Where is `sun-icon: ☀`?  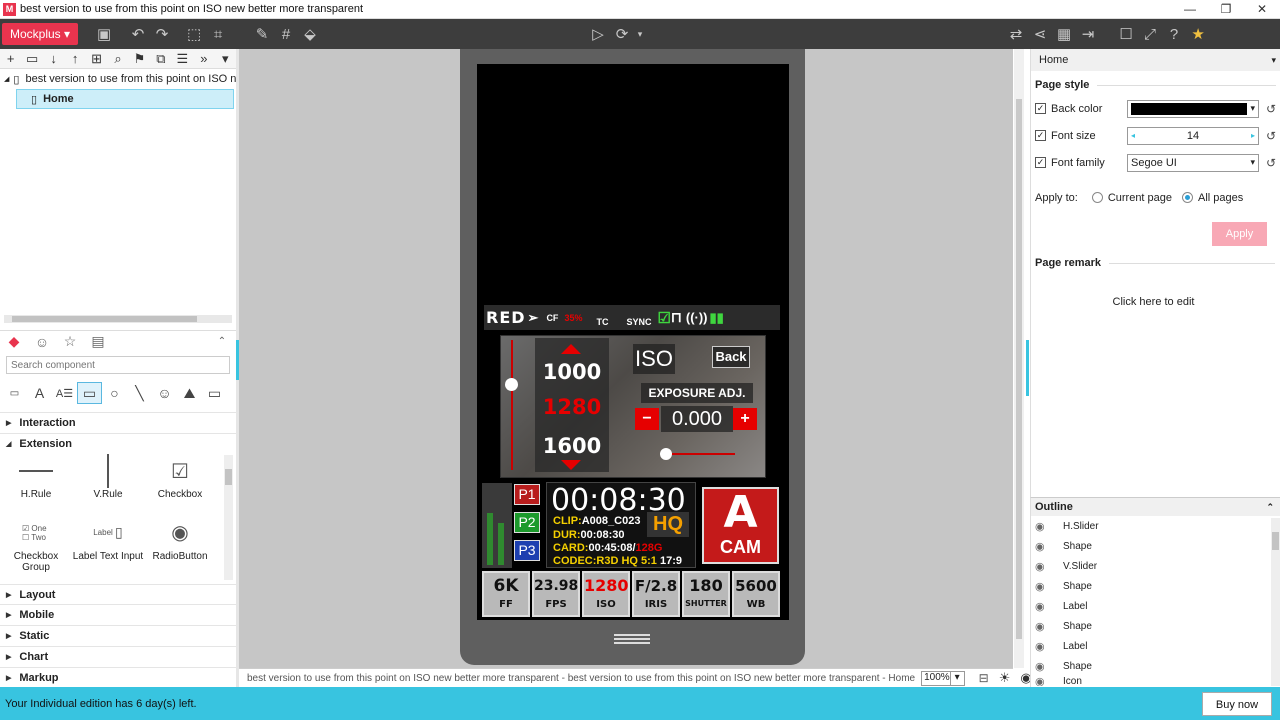
sun-icon: ☀ is located at coordinates (1005, 678).